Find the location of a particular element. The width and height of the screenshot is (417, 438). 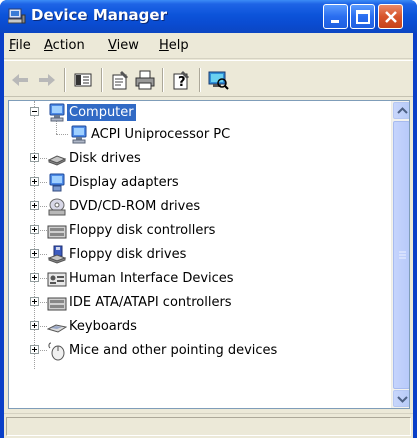

print-icon is located at coordinates (145, 80).